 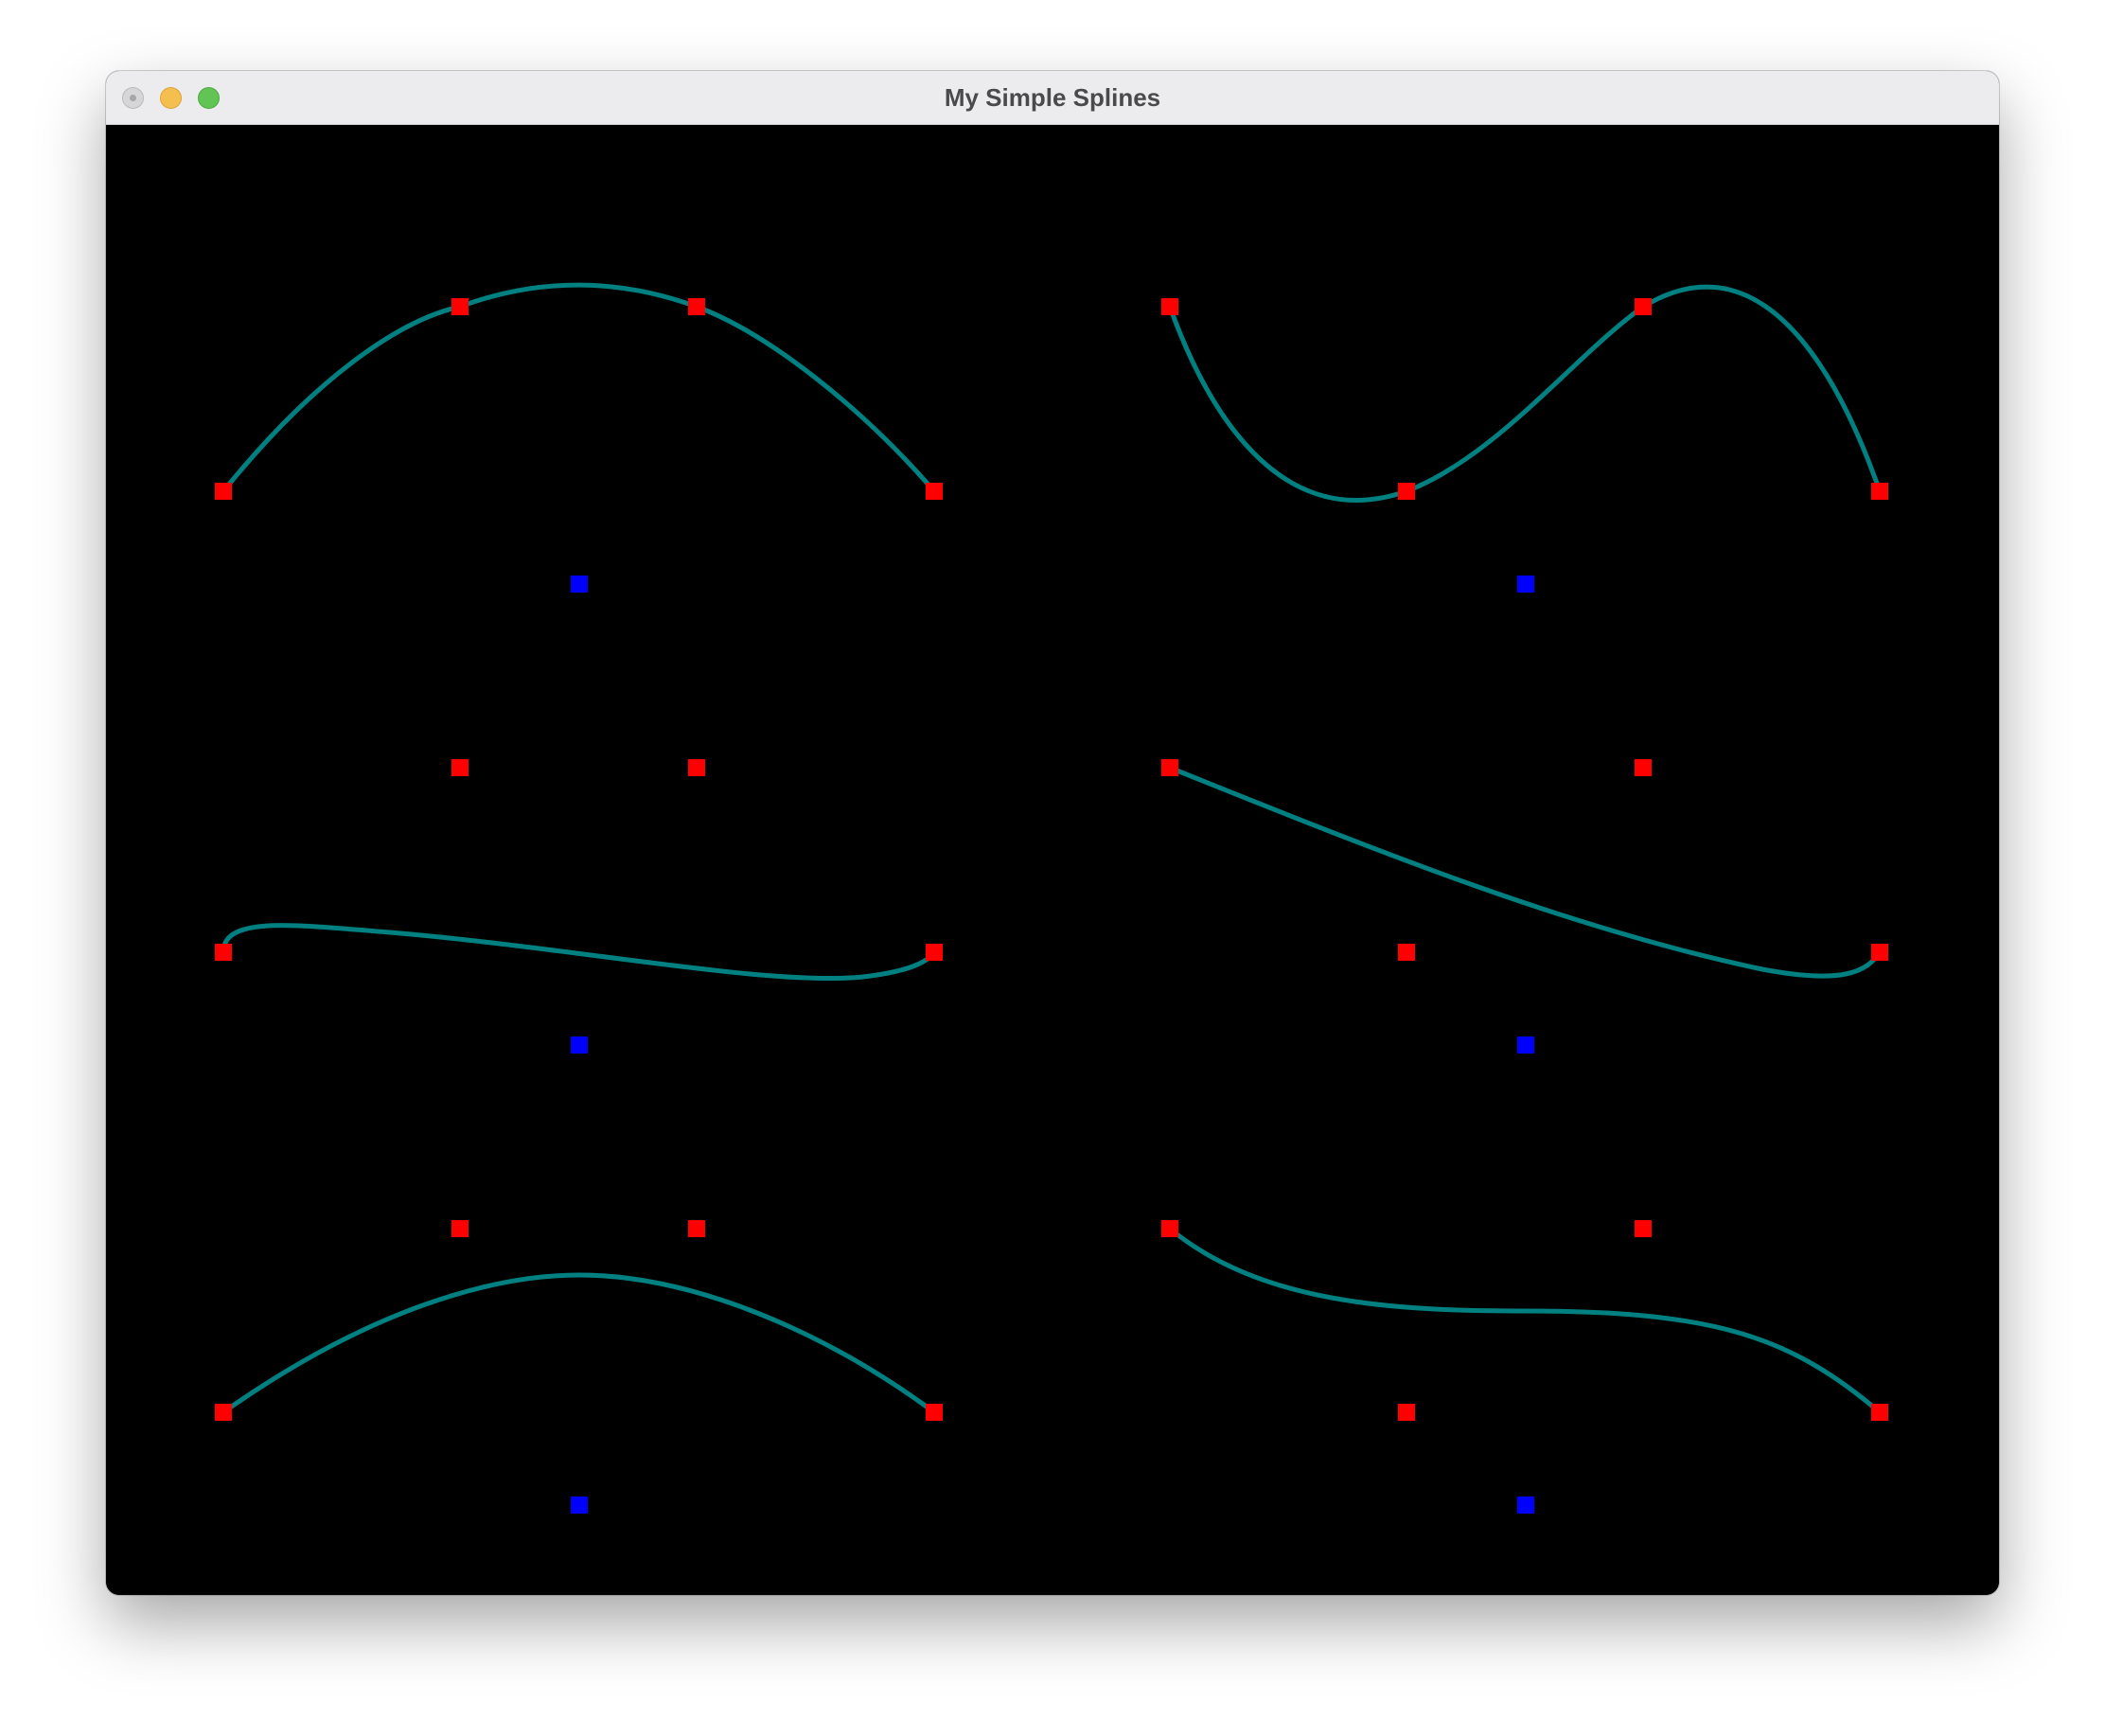 I want to click on title-bar: My Simple Splines, so click(x=1052, y=98).